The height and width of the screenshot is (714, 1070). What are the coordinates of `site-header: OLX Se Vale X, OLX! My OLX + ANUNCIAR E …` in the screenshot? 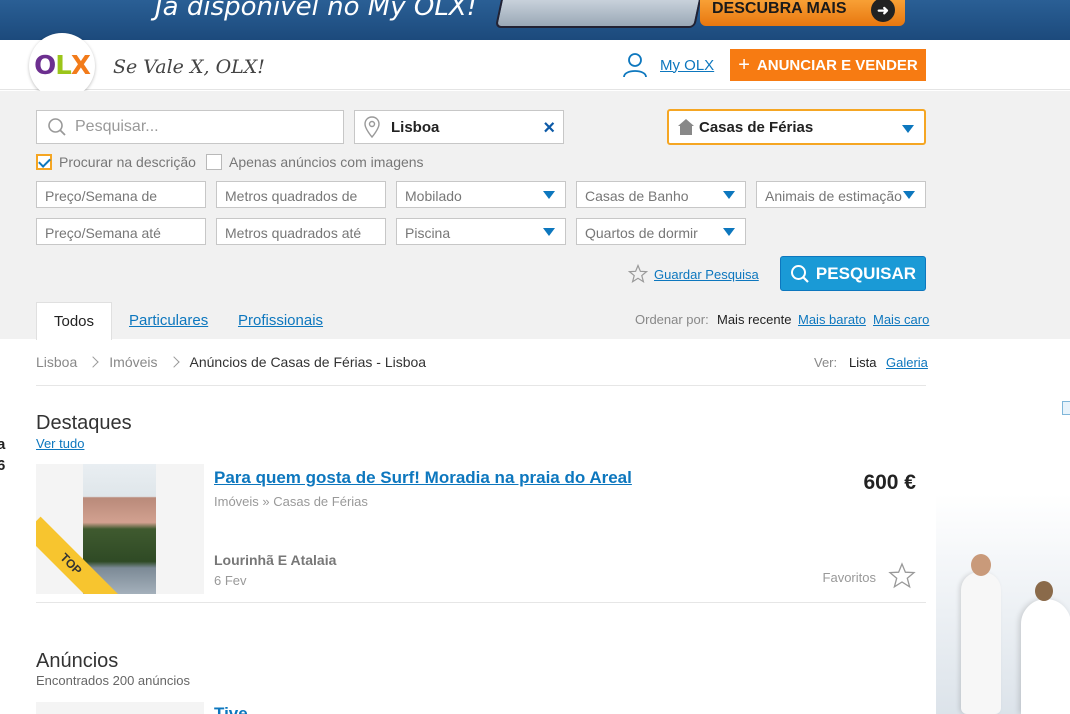 It's located at (535, 66).